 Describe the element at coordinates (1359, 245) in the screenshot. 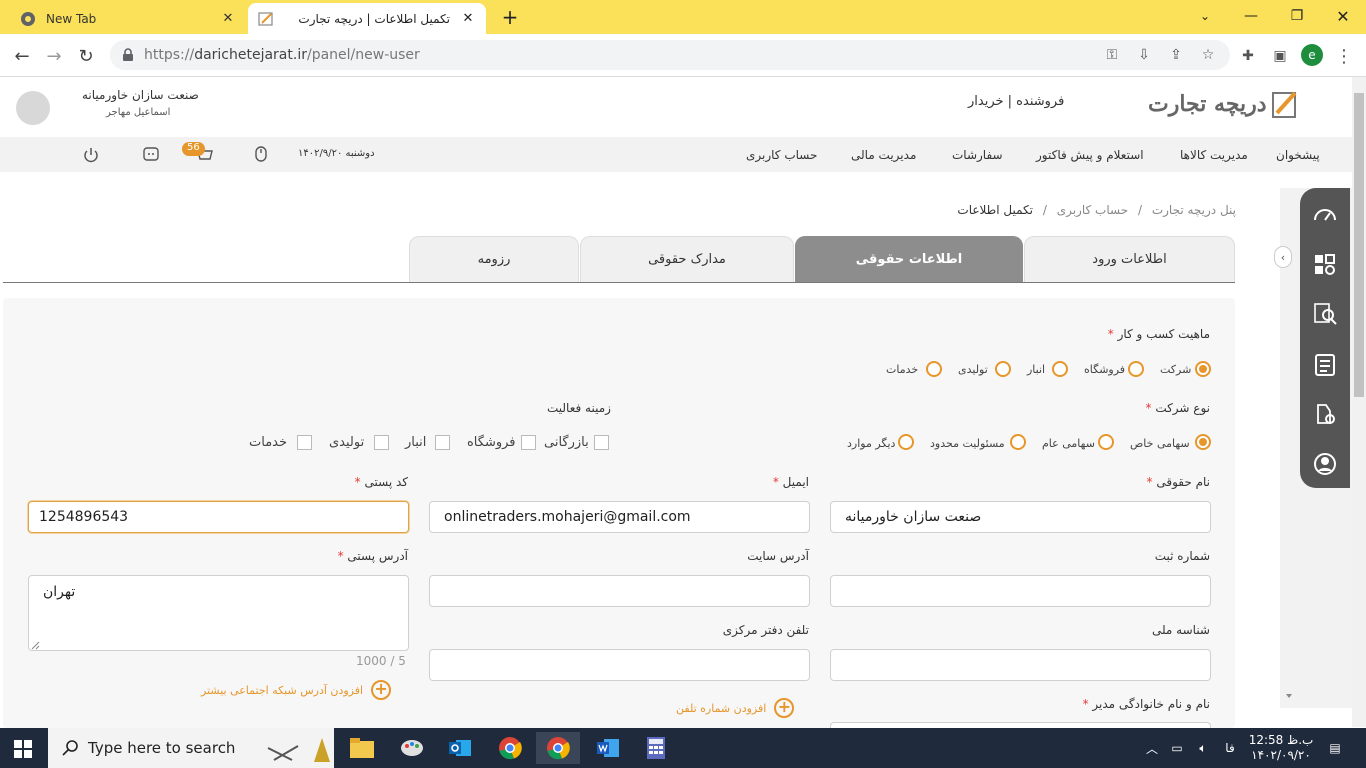

I see `scrollbar-thumb` at that location.